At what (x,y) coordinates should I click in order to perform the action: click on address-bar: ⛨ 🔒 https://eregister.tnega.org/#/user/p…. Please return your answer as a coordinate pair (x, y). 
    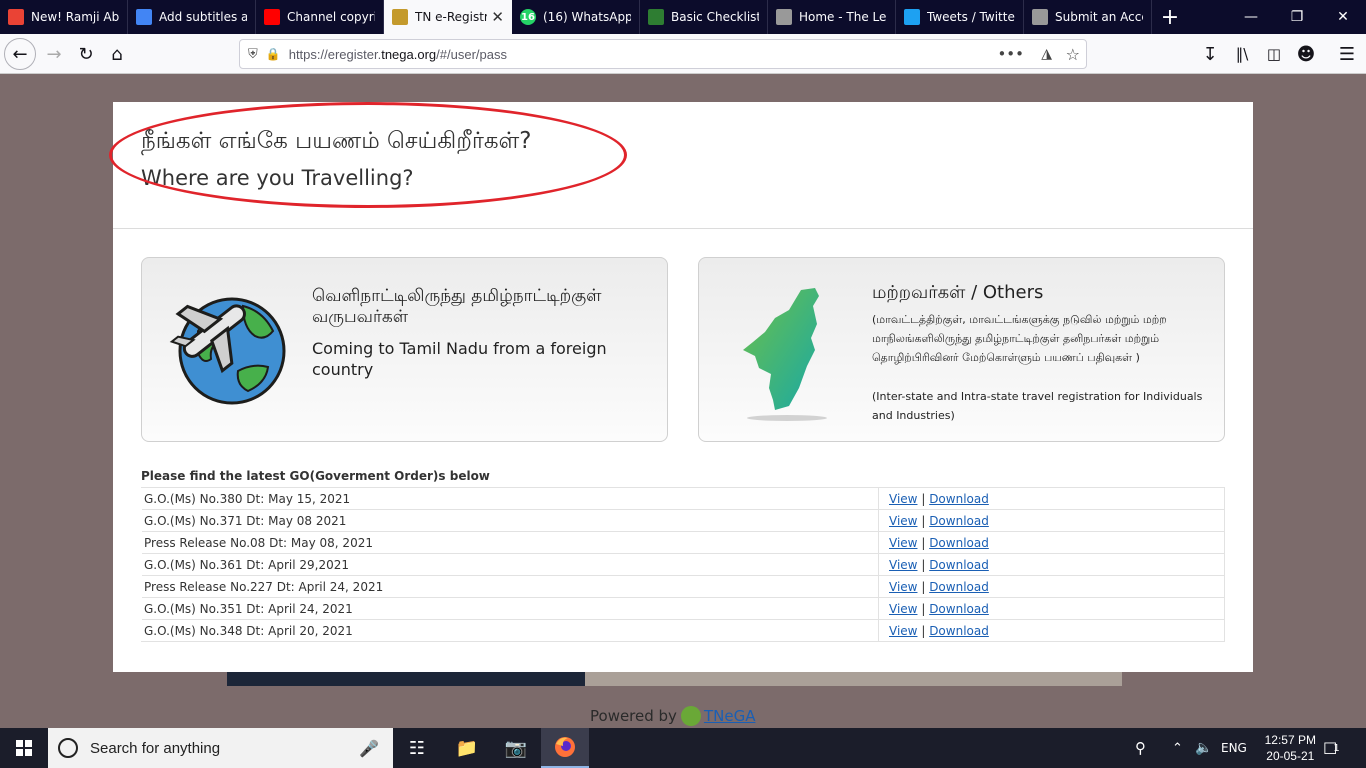
    Looking at the image, I should click on (663, 54).